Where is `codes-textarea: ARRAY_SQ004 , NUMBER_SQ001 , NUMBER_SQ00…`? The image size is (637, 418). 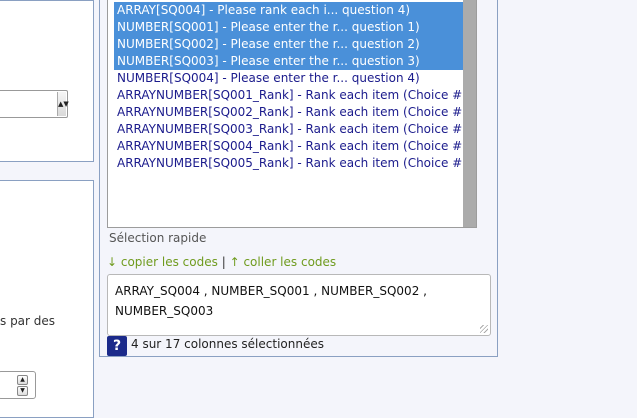 codes-textarea: ARRAY_SQ004 , NUMBER_SQ001 , NUMBER_SQ00… is located at coordinates (299, 305).